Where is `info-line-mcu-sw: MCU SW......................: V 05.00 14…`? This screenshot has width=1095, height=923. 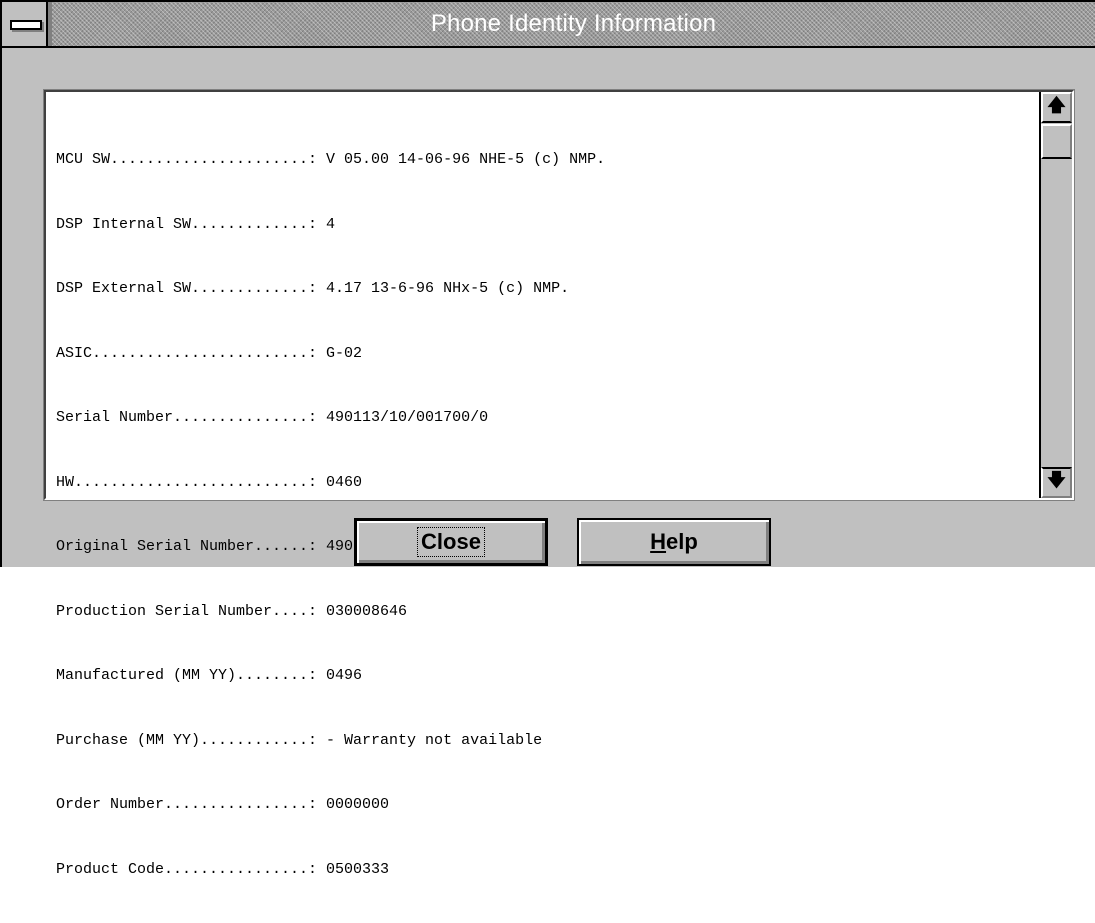
info-line-mcu-sw: MCU SW......................: V 05.00 14… is located at coordinates (331, 159).